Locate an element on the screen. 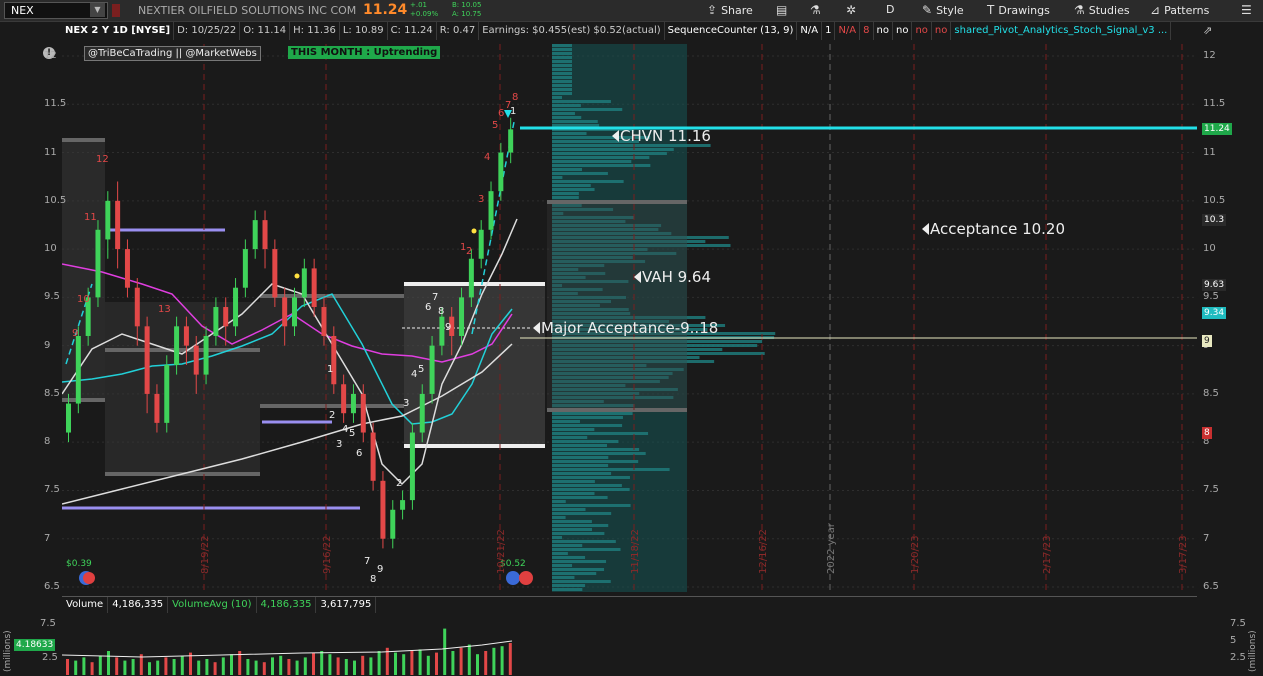 This screenshot has height=676, width=1263. price-tick: 11 is located at coordinates (1209, 152).